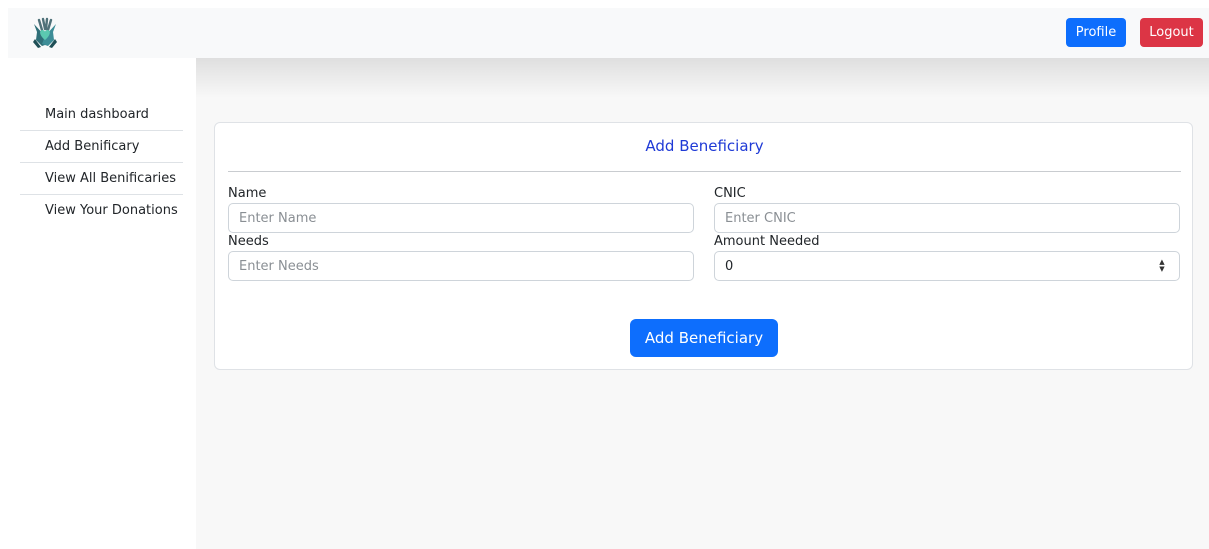  Describe the element at coordinates (248, 241) in the screenshot. I see `needs-label: Needs` at that location.